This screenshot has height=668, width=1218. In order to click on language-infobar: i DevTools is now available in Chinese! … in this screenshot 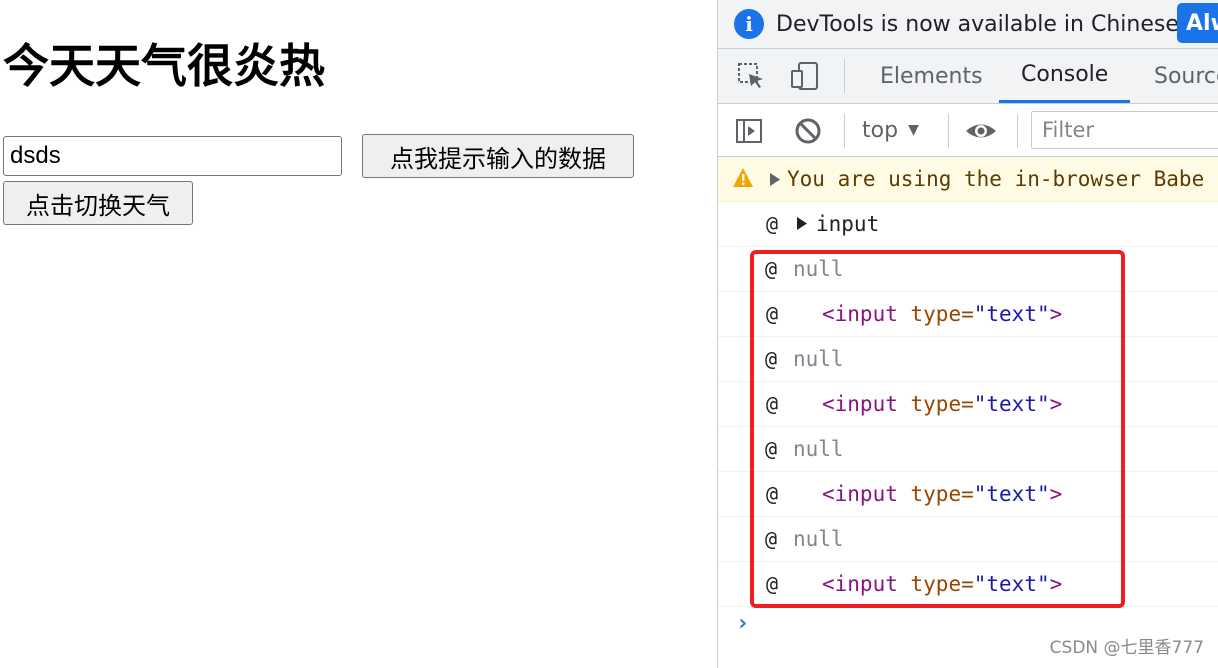, I will do `click(968, 24)`.